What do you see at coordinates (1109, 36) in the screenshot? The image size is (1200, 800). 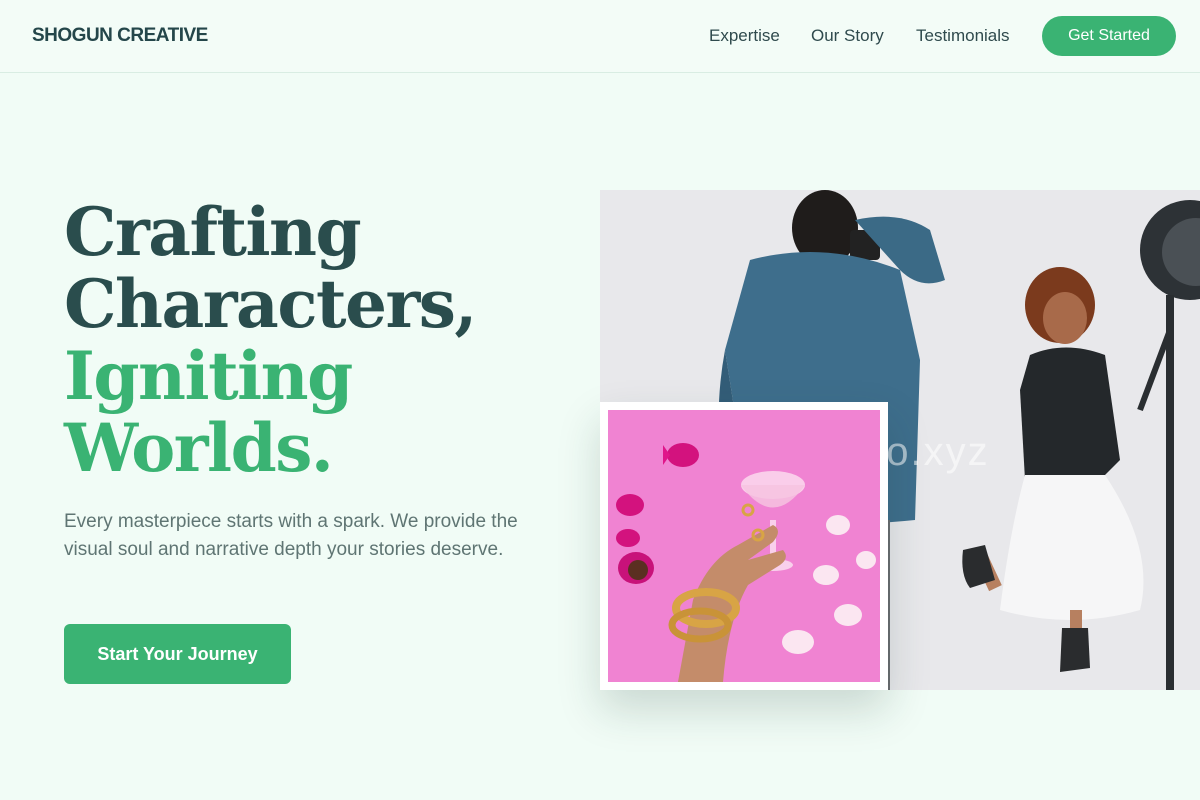 I see `get-started-button: Get Started` at bounding box center [1109, 36].